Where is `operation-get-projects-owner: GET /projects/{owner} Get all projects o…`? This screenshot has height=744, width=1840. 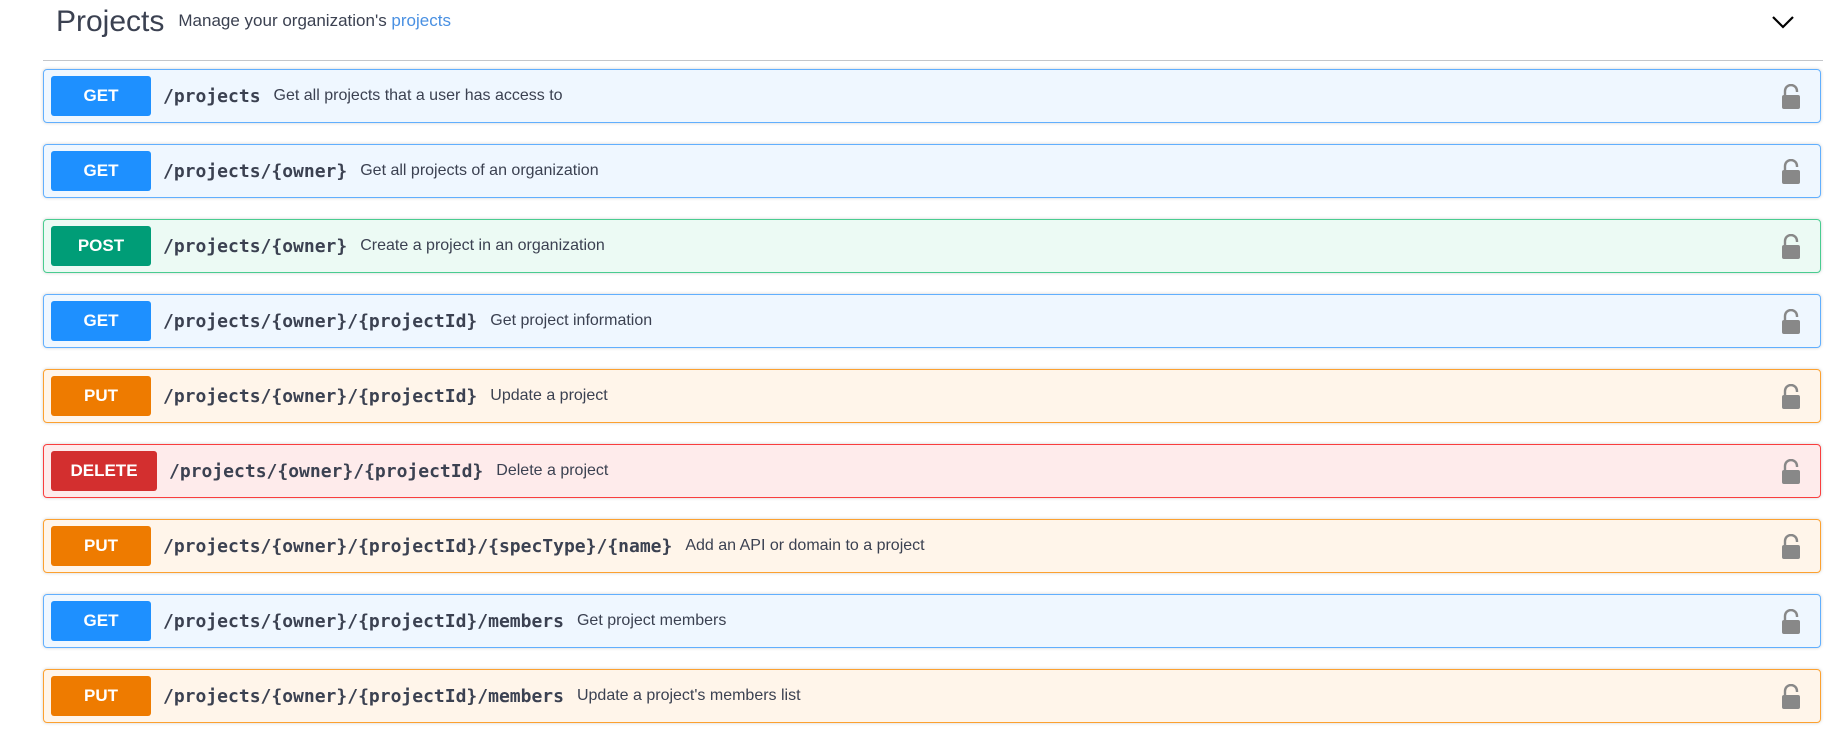 operation-get-projects-owner: GET /projects/{owner} Get all projects o… is located at coordinates (932, 171).